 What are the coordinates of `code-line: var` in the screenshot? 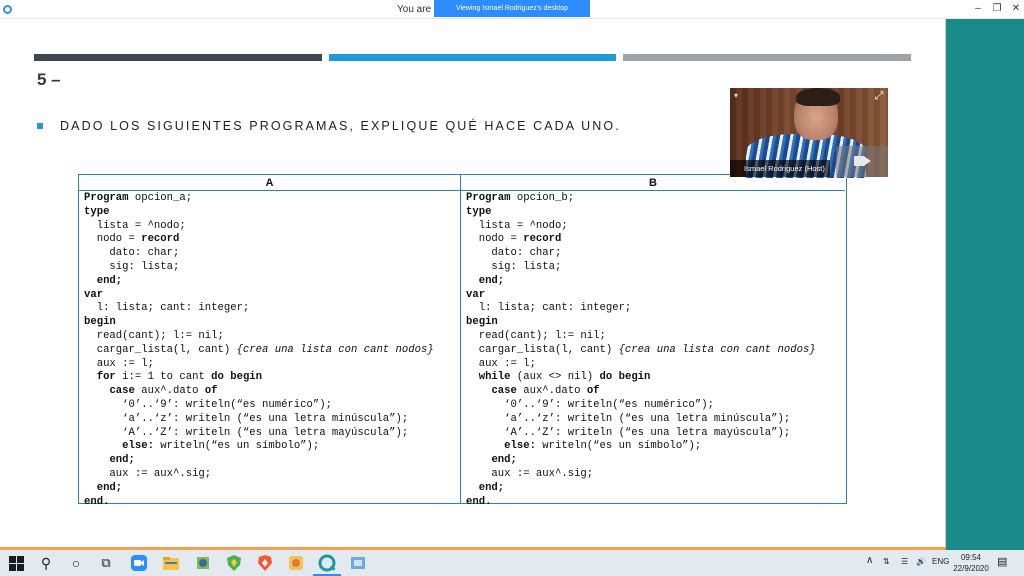 It's located at (272, 296).